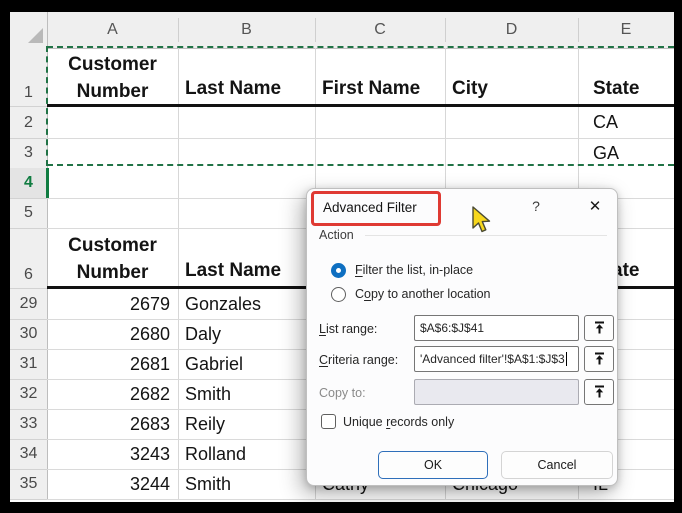  Describe the element at coordinates (28, 394) in the screenshot. I see `row-header-32: 32` at that location.